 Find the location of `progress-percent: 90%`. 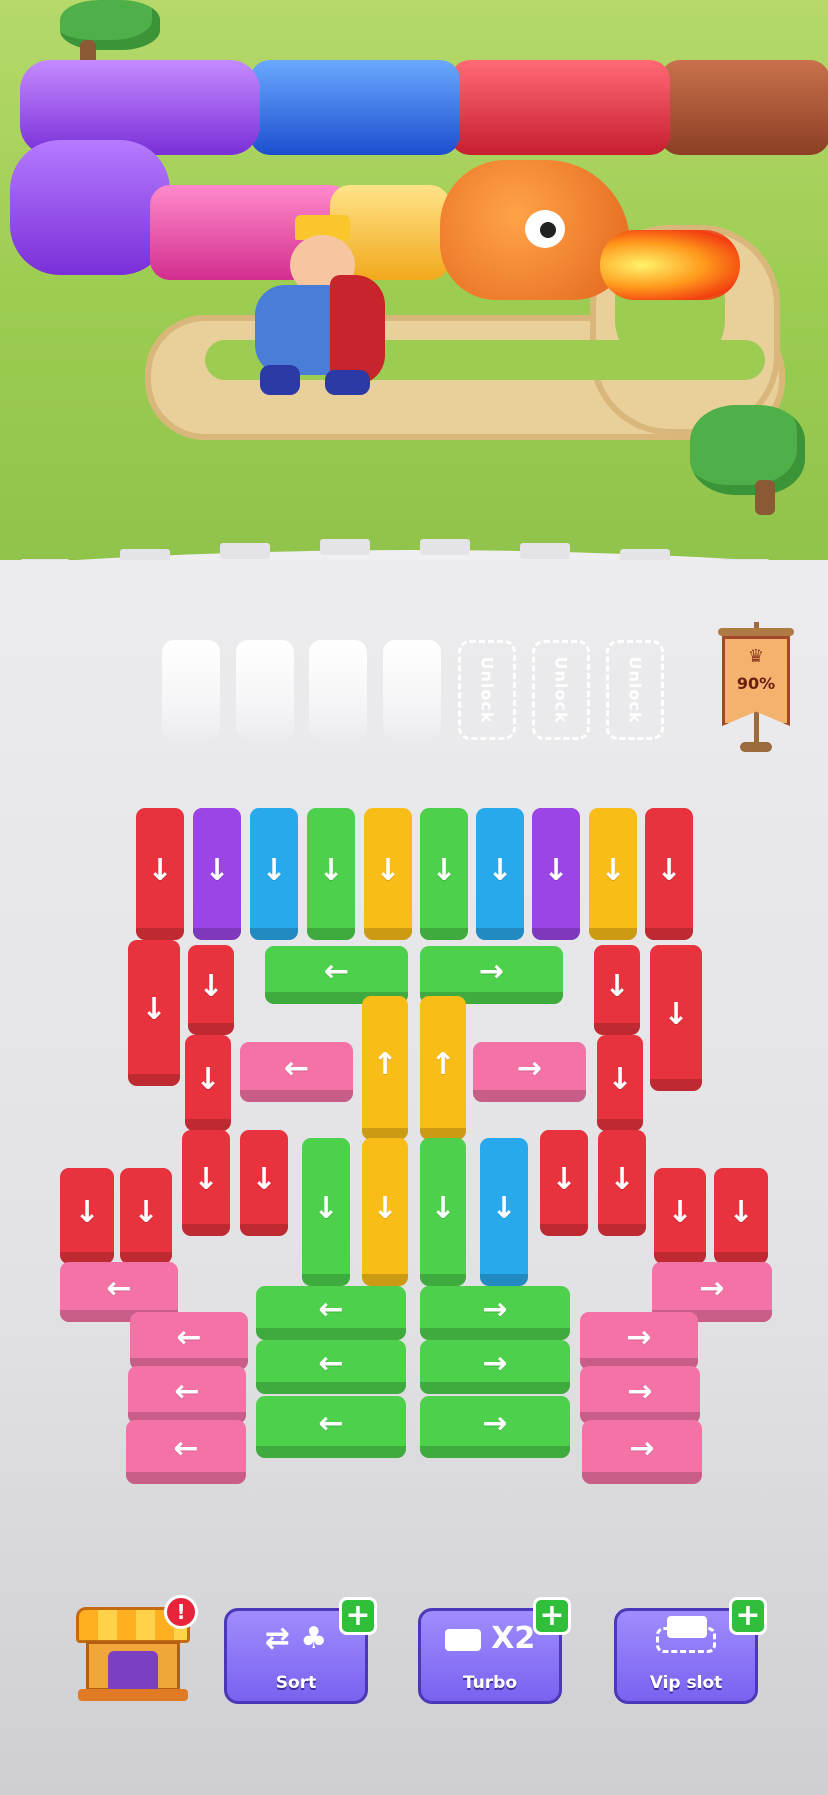

progress-percent: 90% is located at coordinates (756, 683).